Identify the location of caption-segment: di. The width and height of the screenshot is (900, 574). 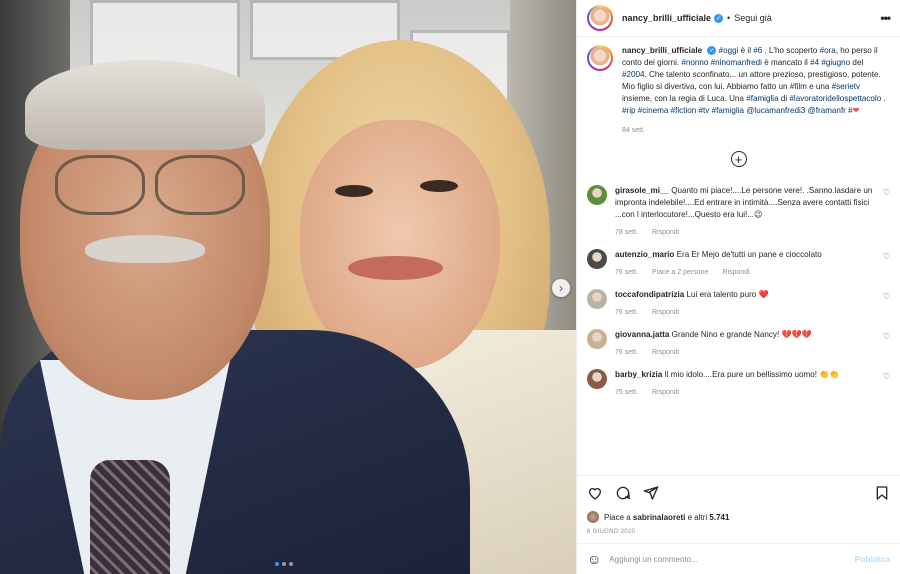
(784, 98).